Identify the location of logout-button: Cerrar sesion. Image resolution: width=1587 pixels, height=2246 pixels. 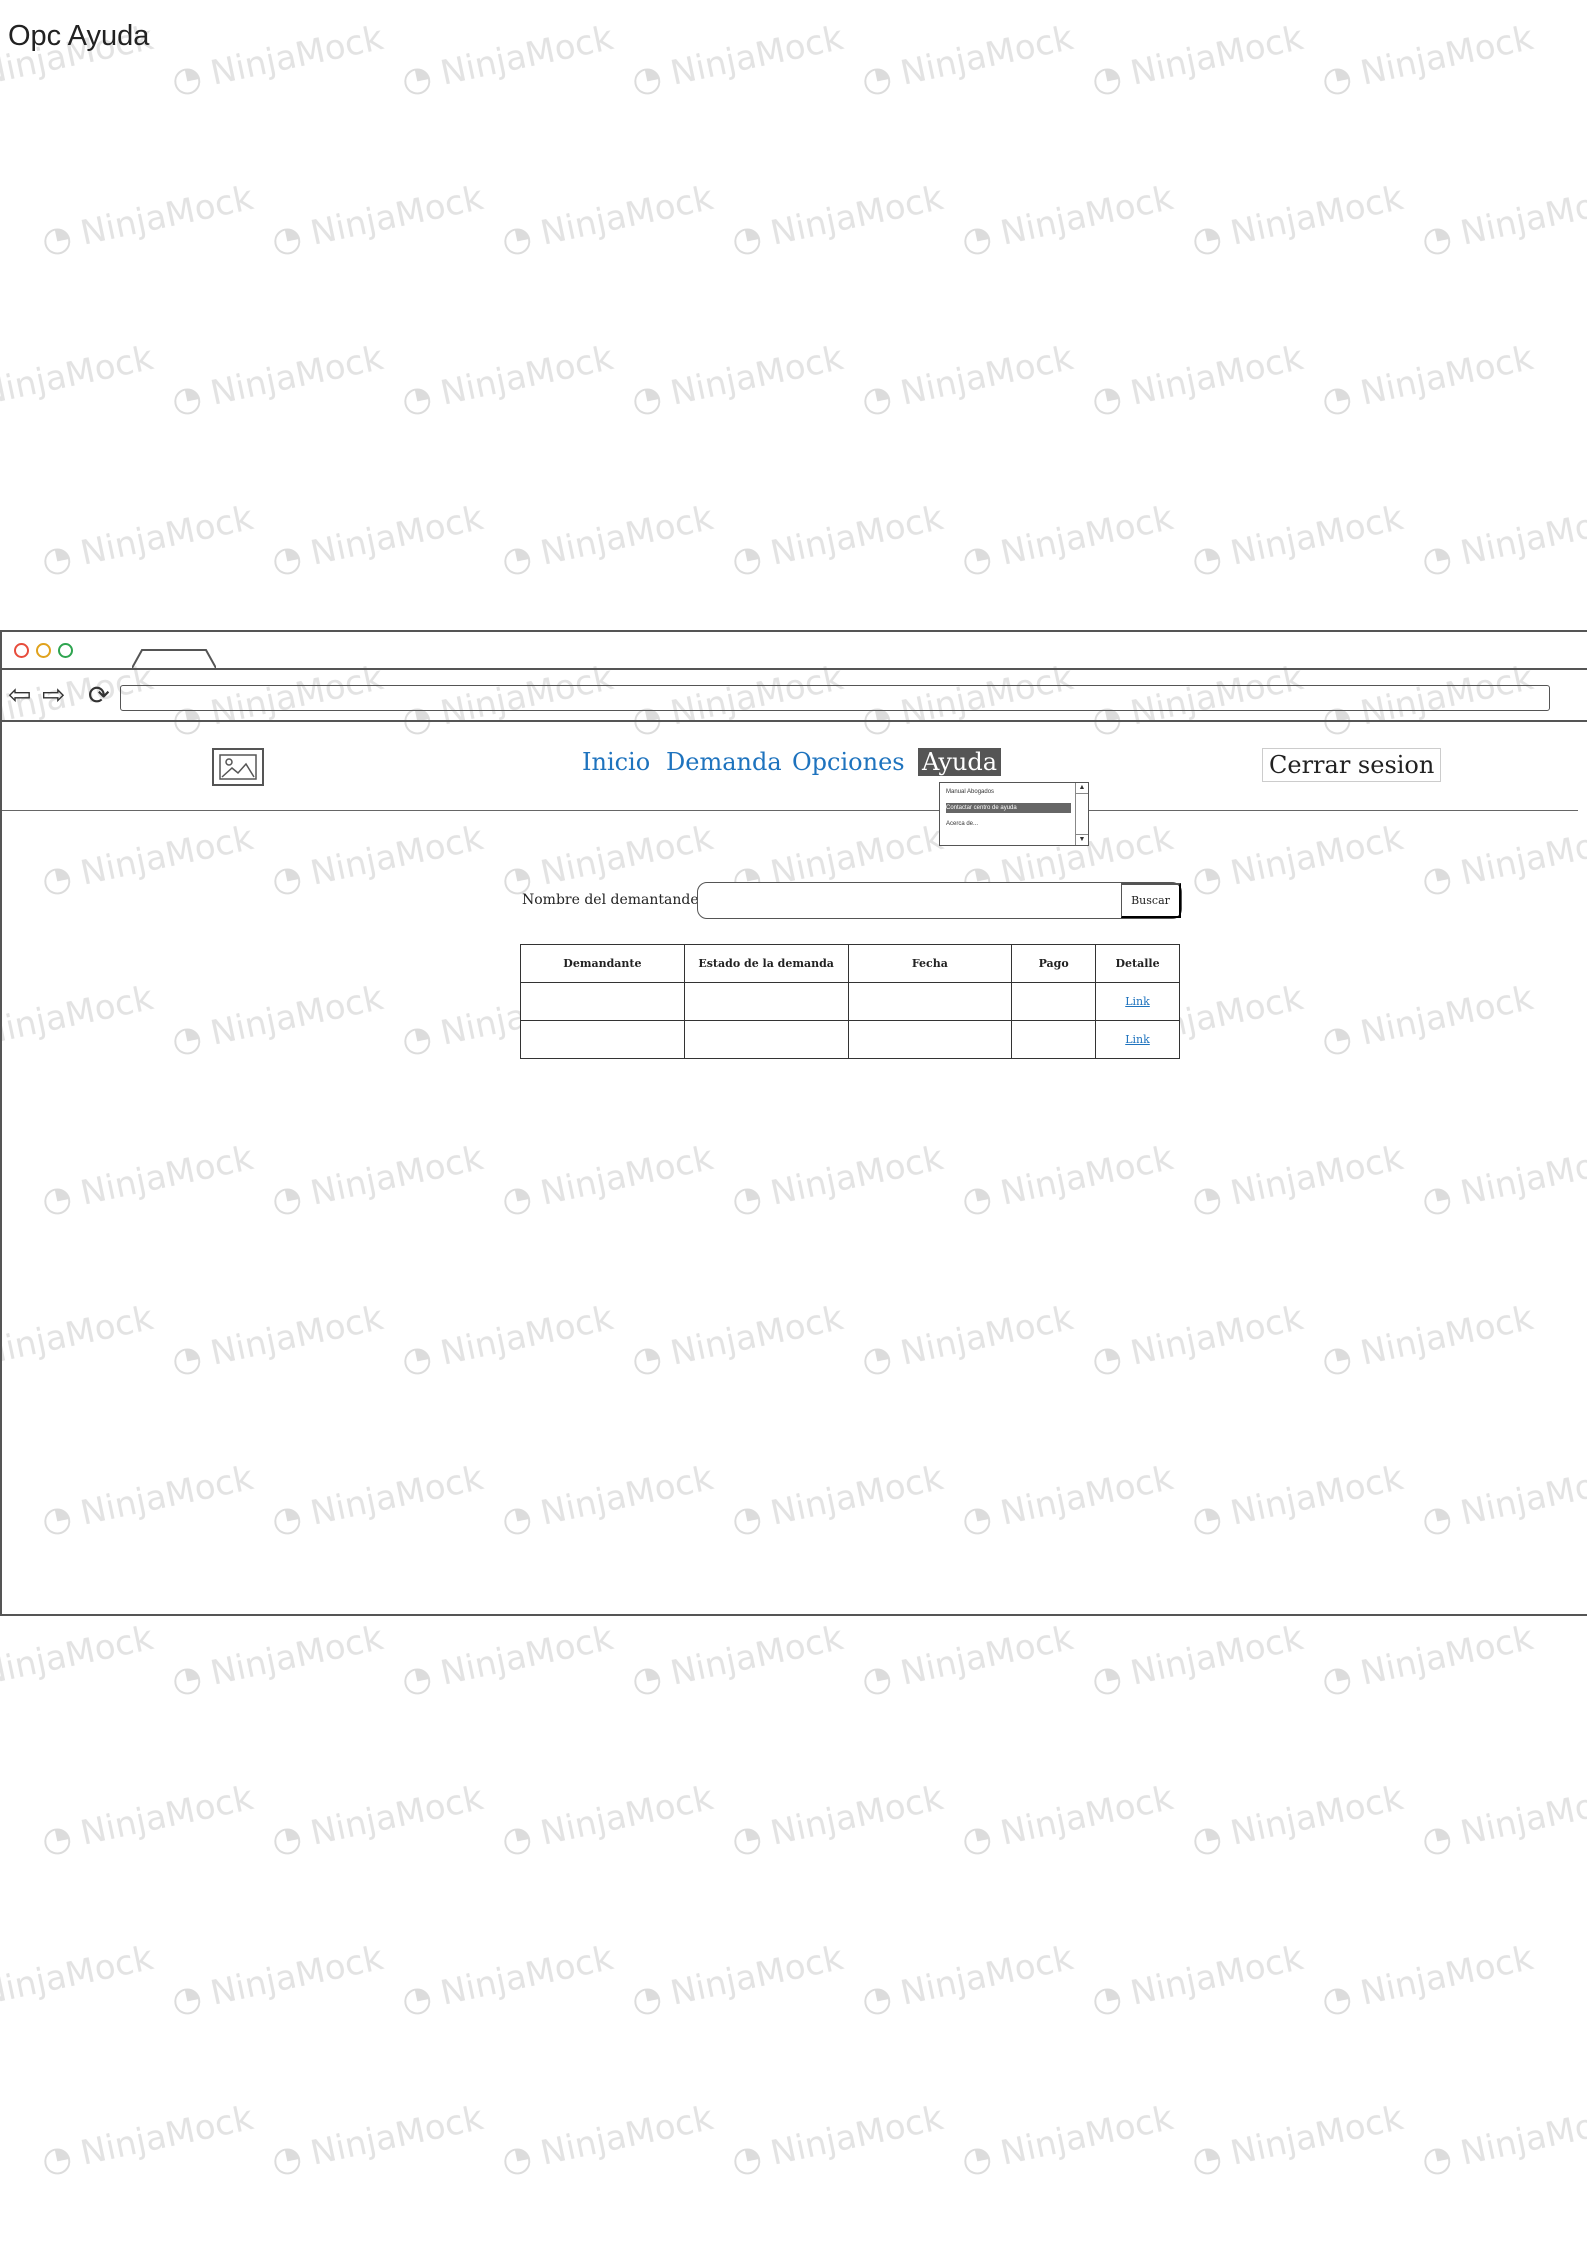
(1352, 765).